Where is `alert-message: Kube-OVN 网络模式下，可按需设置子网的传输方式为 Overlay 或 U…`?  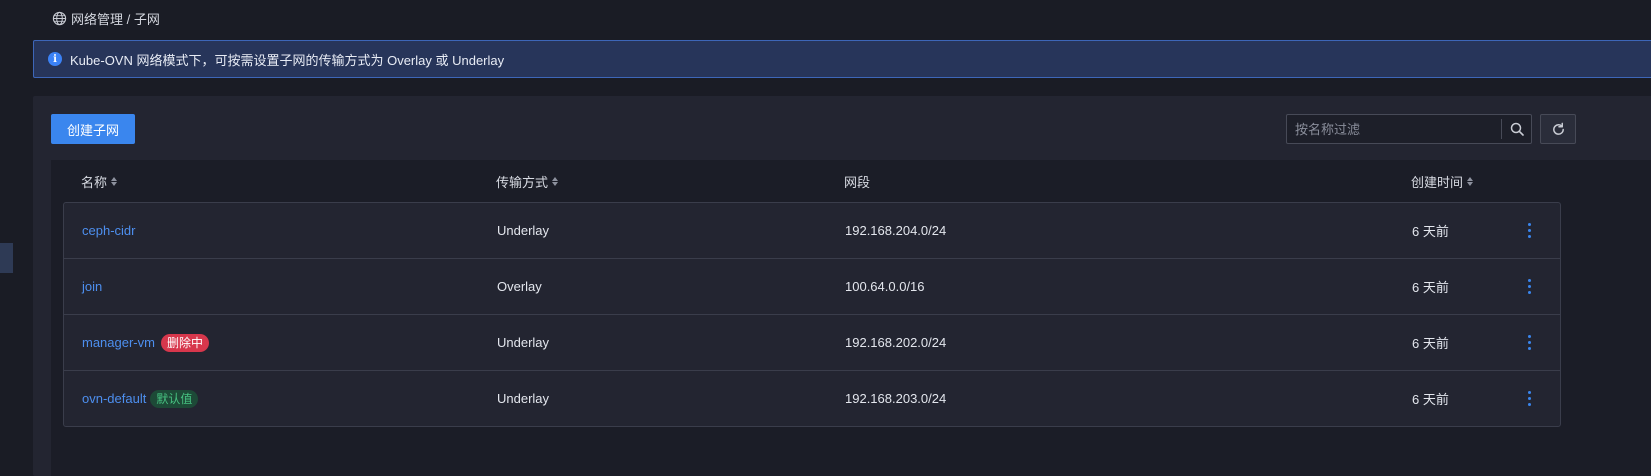
alert-message: Kube-OVN 网络模式下，可按需设置子网的传输方式为 Overlay 或 U… is located at coordinates (287, 60).